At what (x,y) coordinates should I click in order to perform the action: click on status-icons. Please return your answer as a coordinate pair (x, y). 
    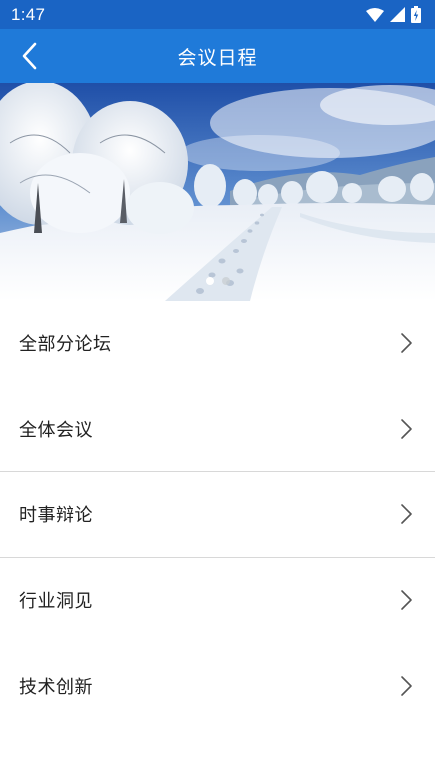
    Looking at the image, I should click on (393, 14).